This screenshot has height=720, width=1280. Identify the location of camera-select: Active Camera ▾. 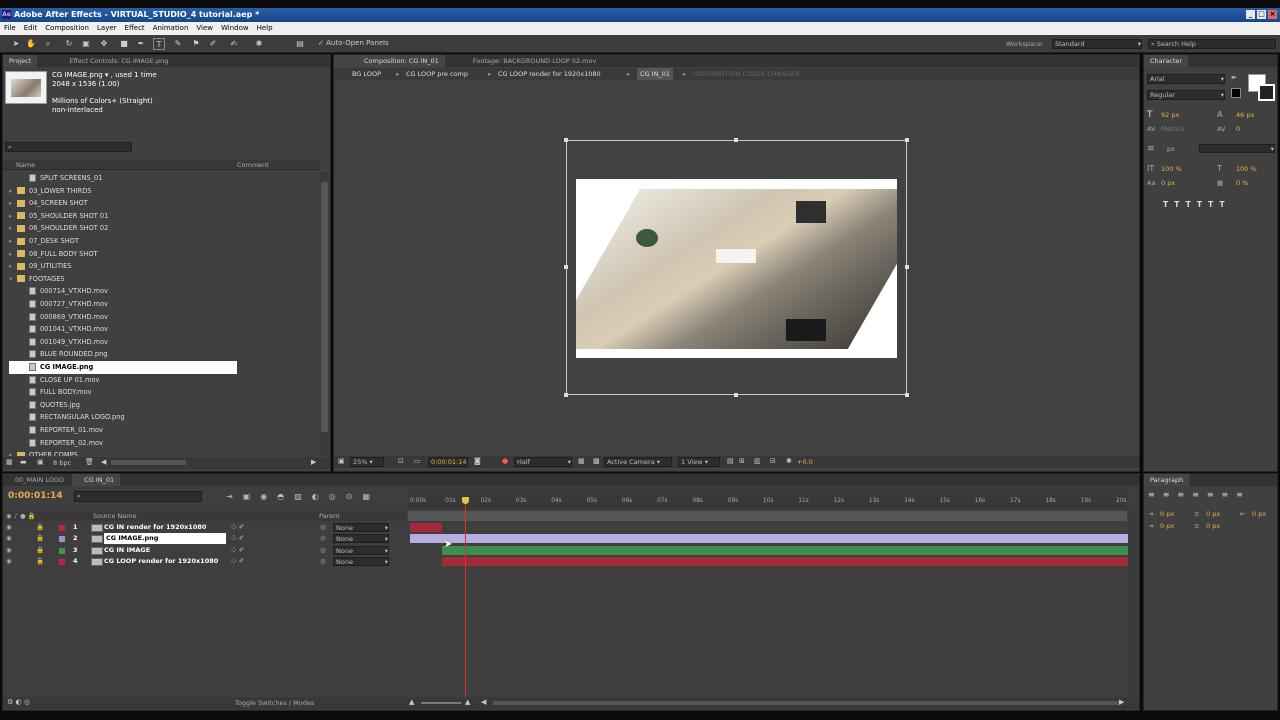
(638, 462).